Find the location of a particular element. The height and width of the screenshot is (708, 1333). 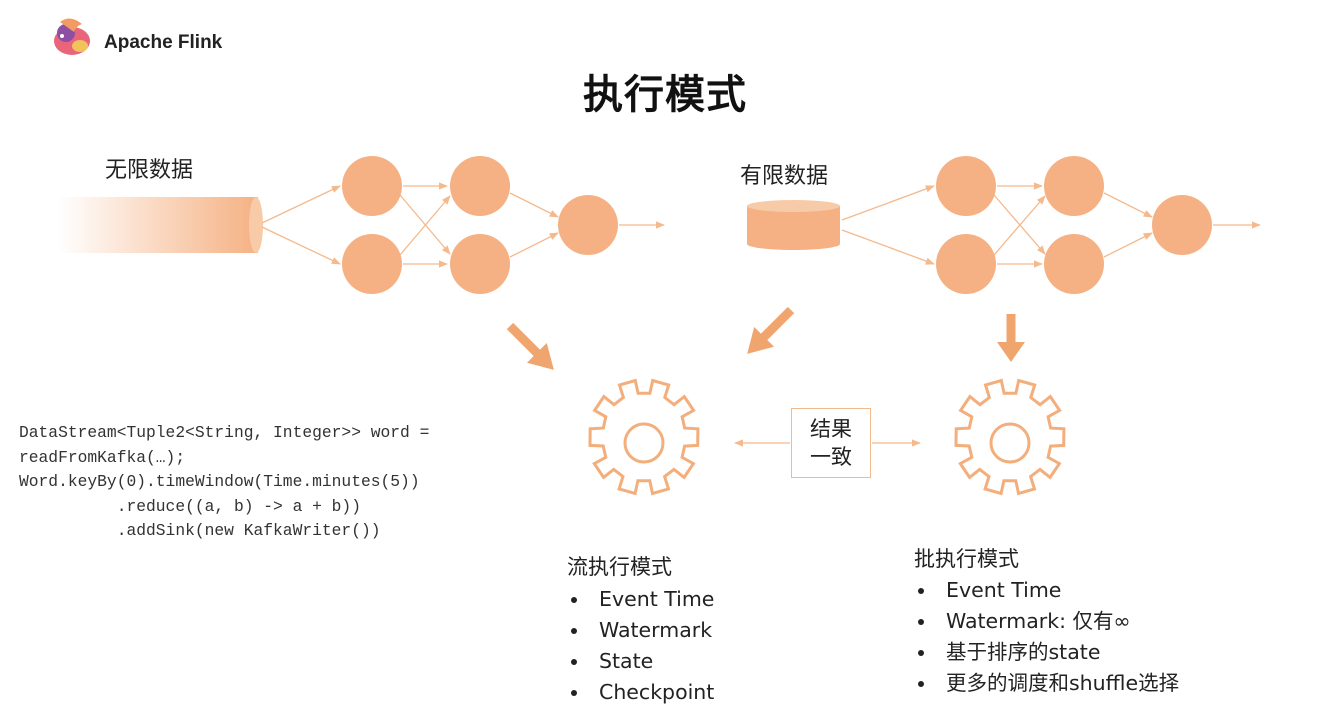

database-disk-icon is located at coordinates (793, 225).